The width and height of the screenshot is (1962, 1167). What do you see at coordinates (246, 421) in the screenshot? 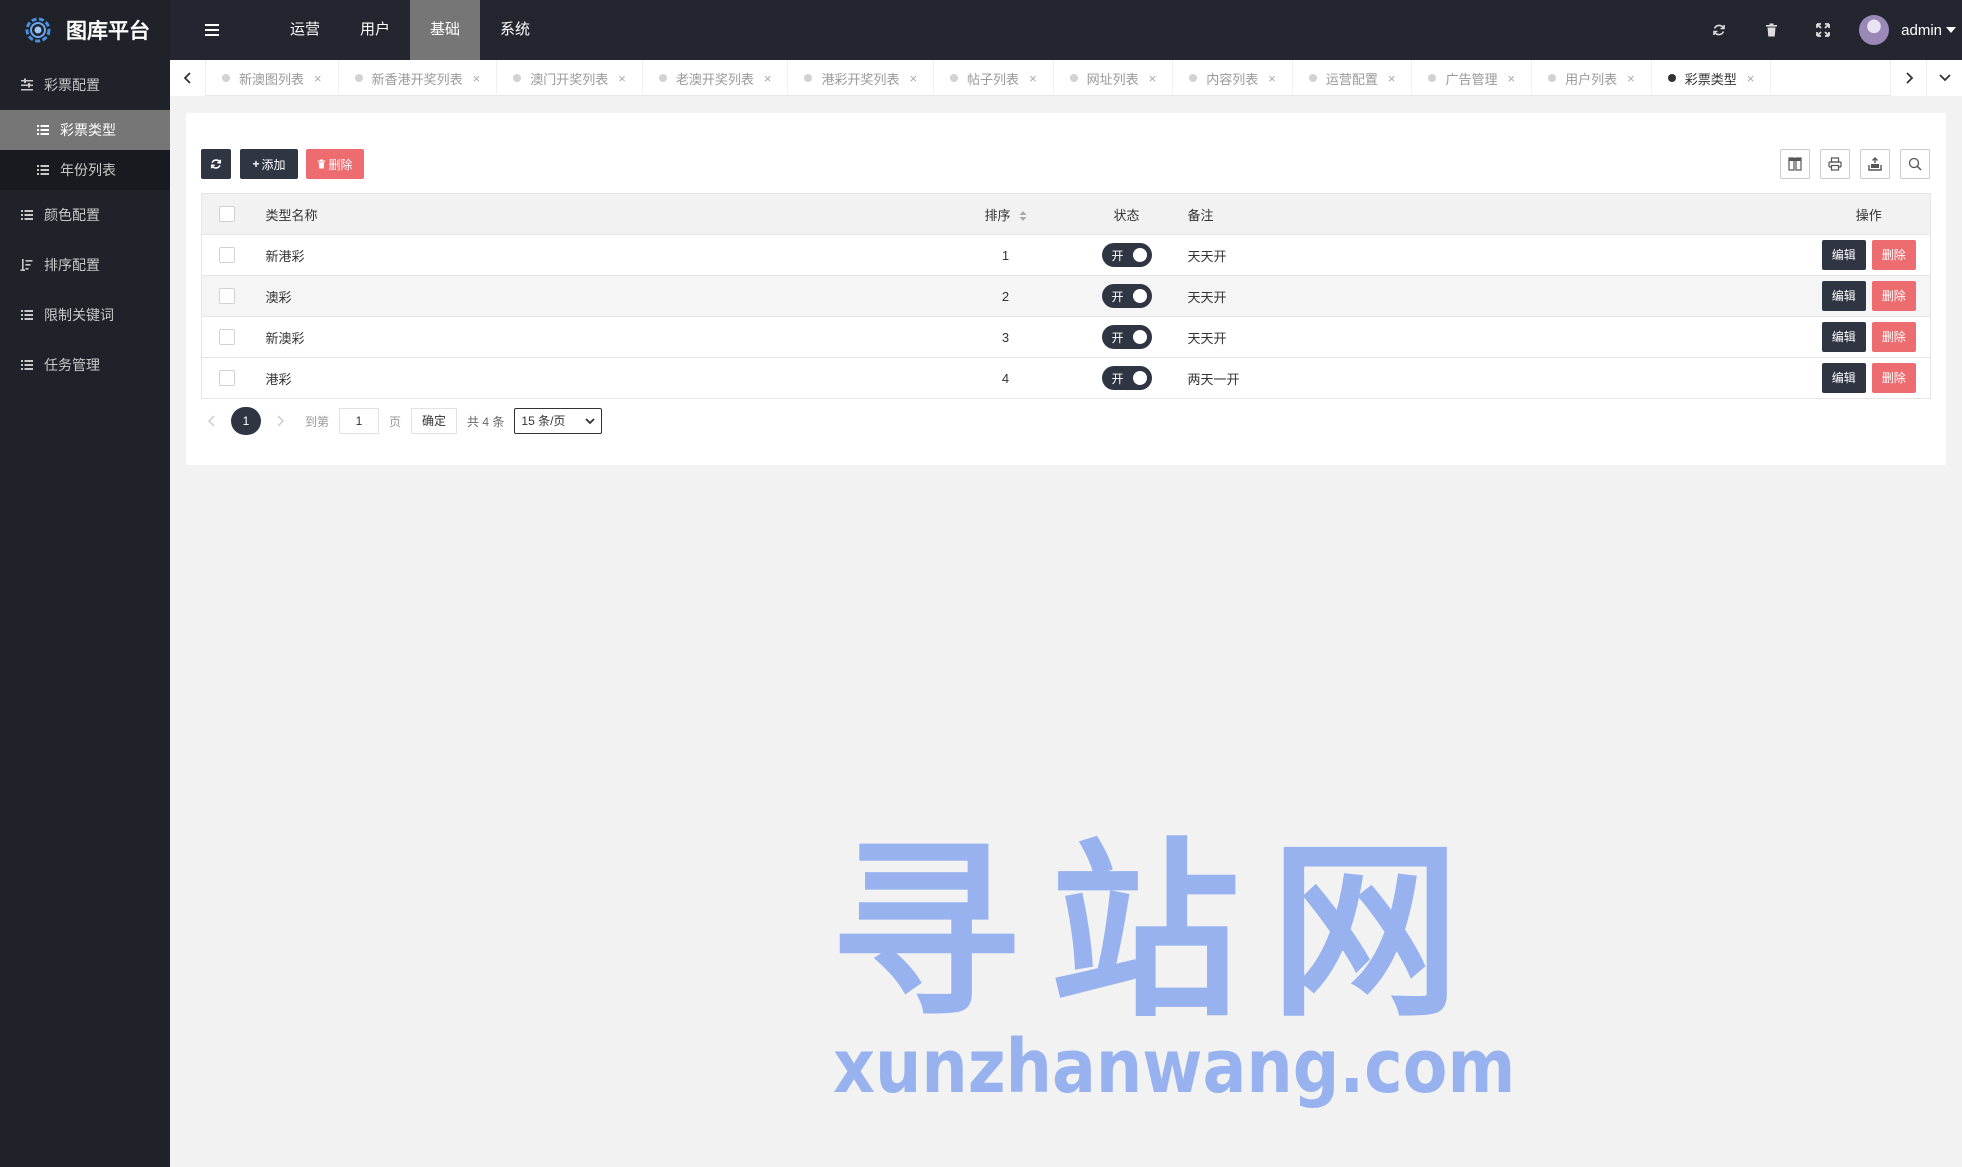
I see `current-page: 1` at bounding box center [246, 421].